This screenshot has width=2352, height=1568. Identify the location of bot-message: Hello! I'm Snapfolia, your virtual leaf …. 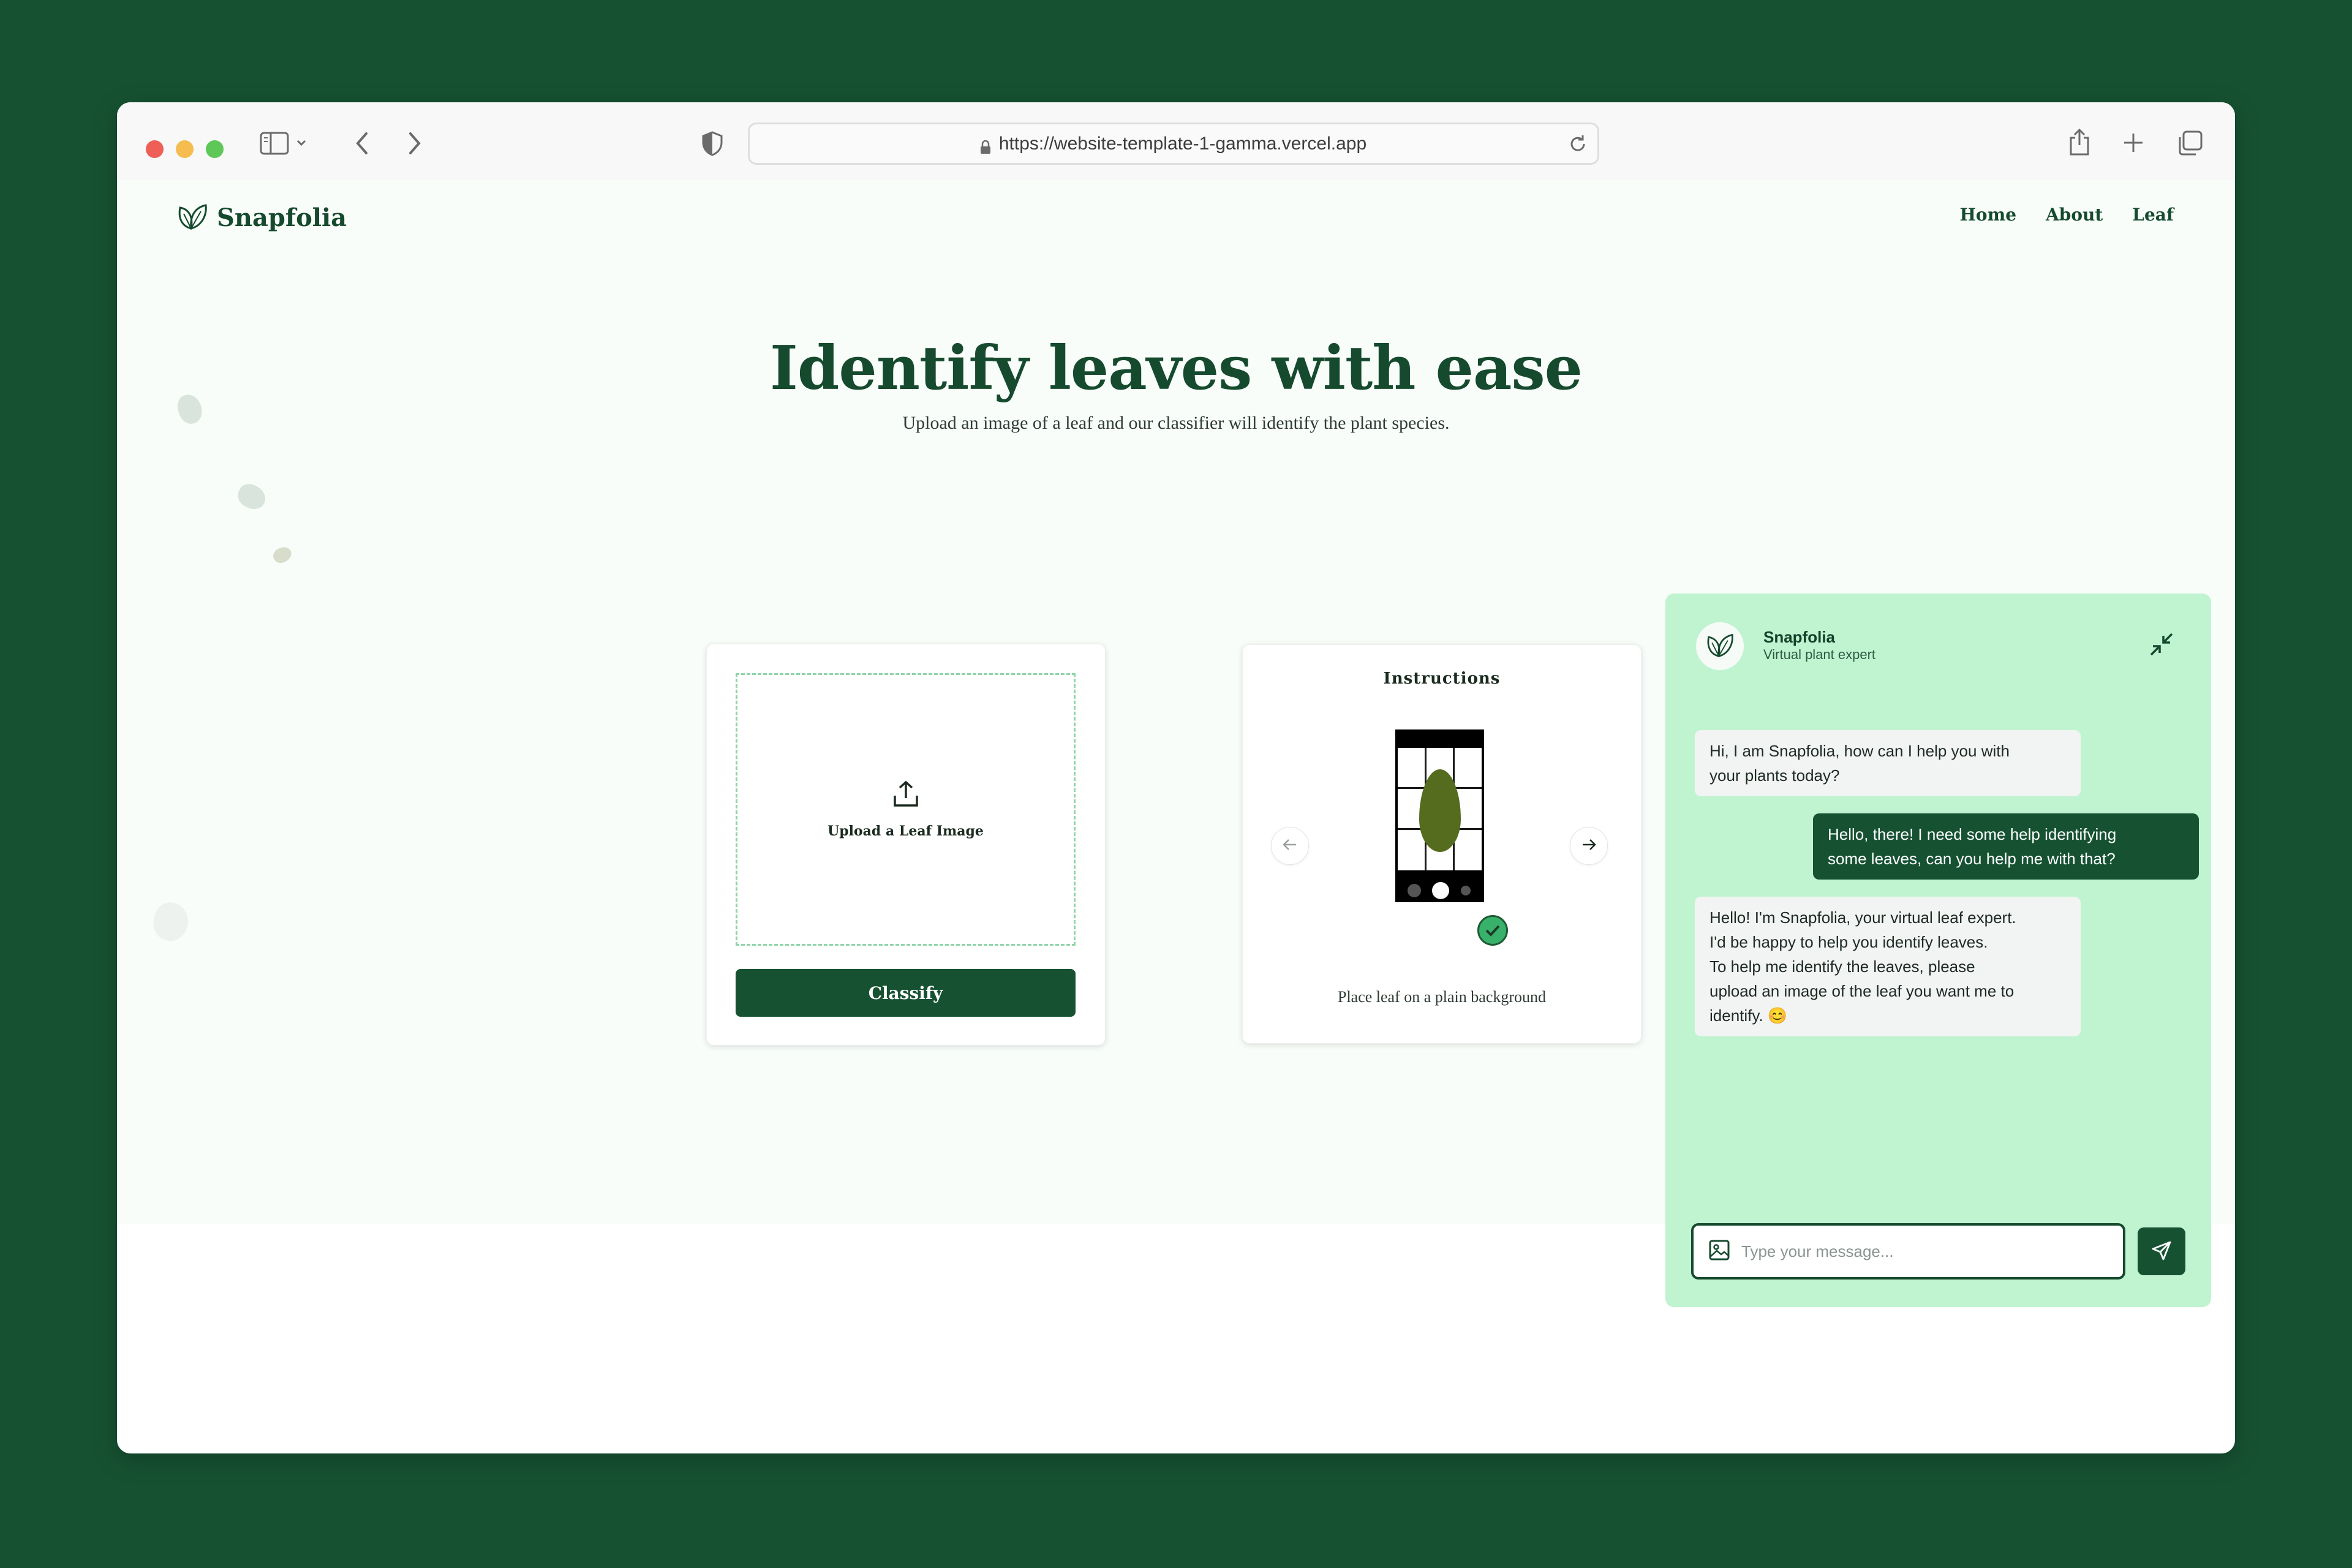
(1888, 967).